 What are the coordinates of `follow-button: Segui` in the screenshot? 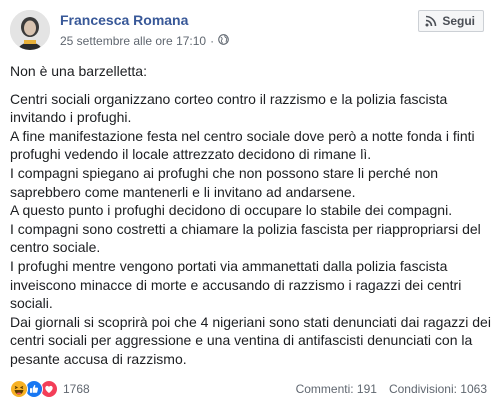 It's located at (451, 21).